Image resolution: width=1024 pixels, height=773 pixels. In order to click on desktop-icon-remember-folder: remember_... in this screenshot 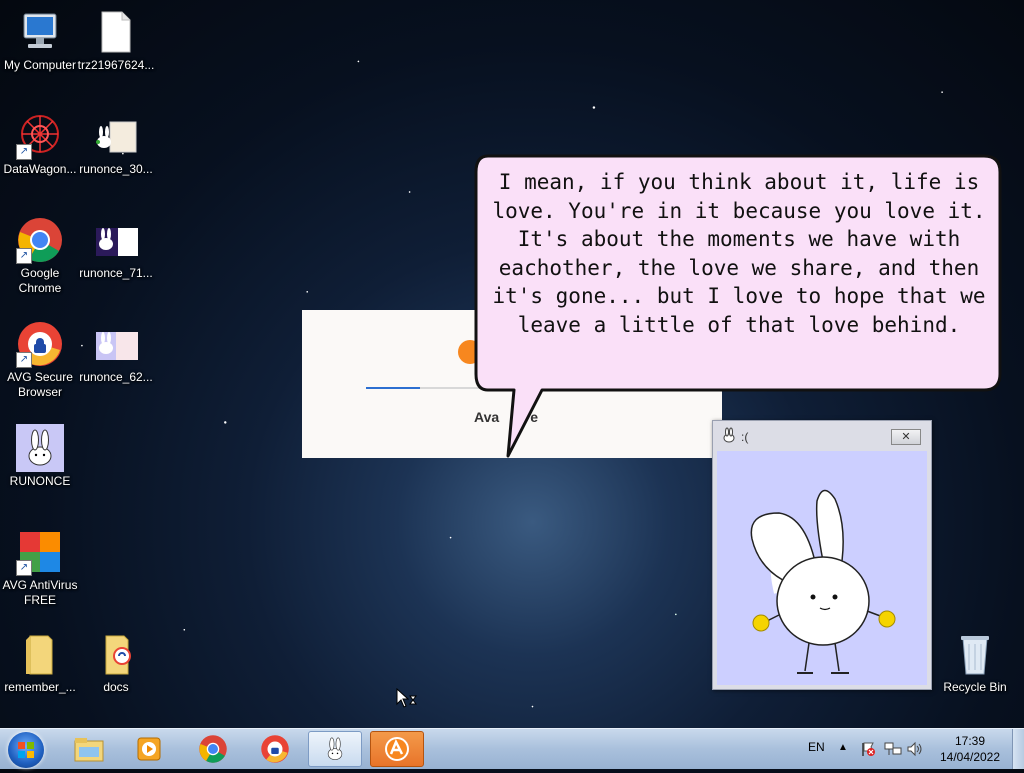, I will do `click(40, 662)`.